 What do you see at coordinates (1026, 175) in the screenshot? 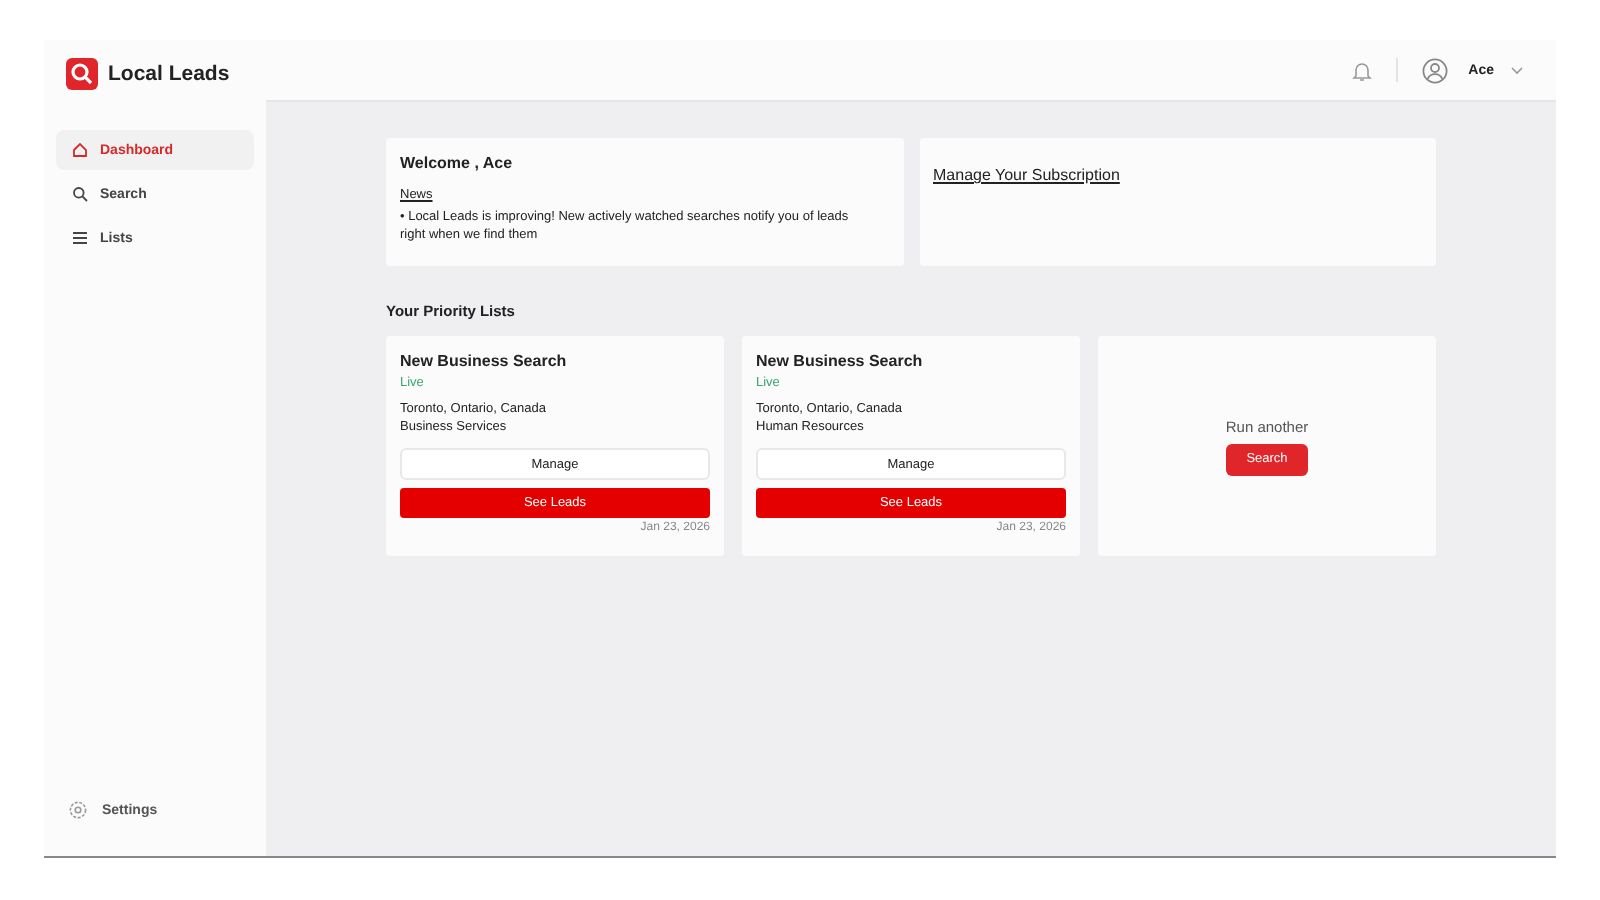
I see `manage-subscription-link: Manage Your Subscription` at bounding box center [1026, 175].